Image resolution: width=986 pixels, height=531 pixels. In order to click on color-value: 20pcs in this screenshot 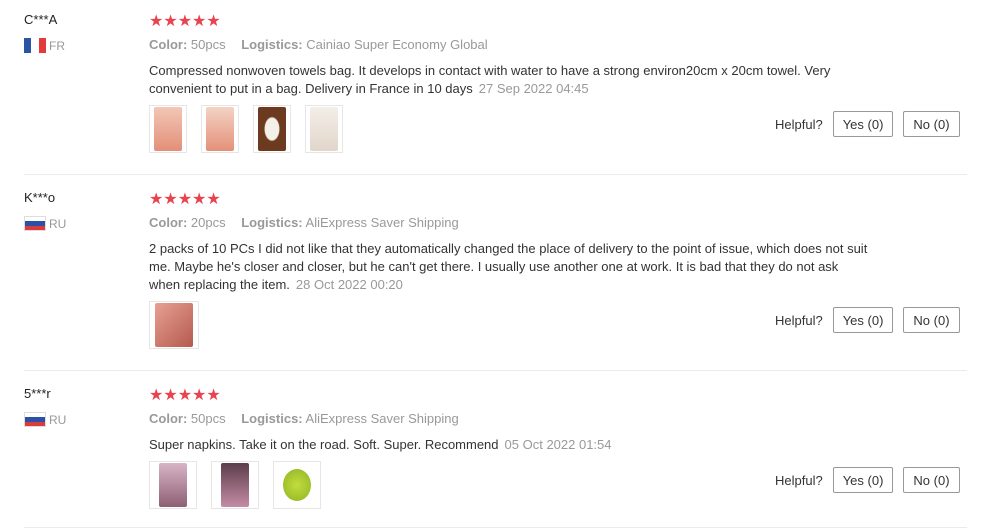, I will do `click(208, 222)`.